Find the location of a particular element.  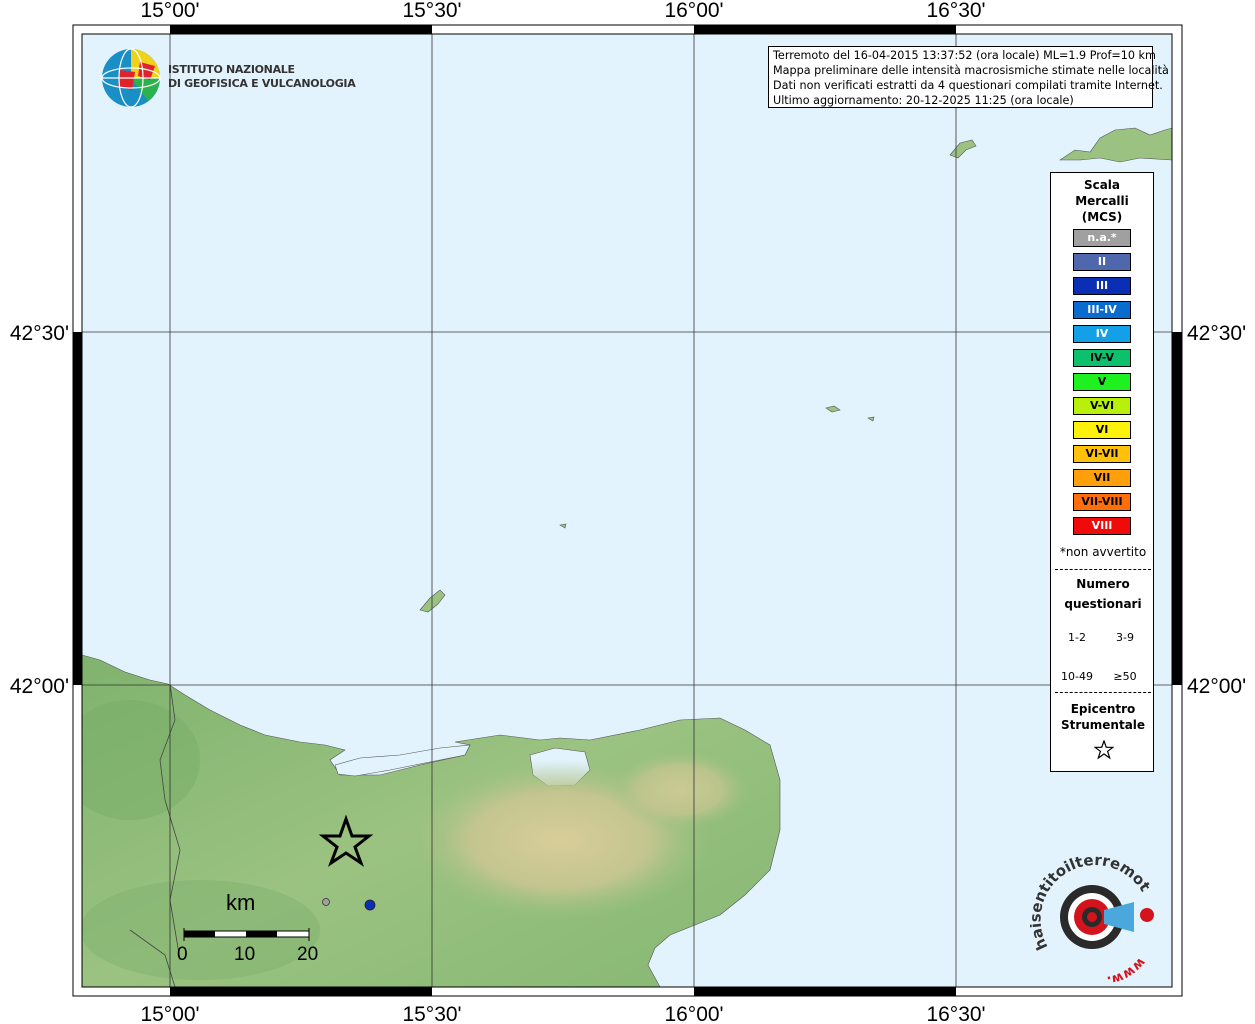

logo-line: ISTITUTO NAZIONALE is located at coordinates (231, 69).